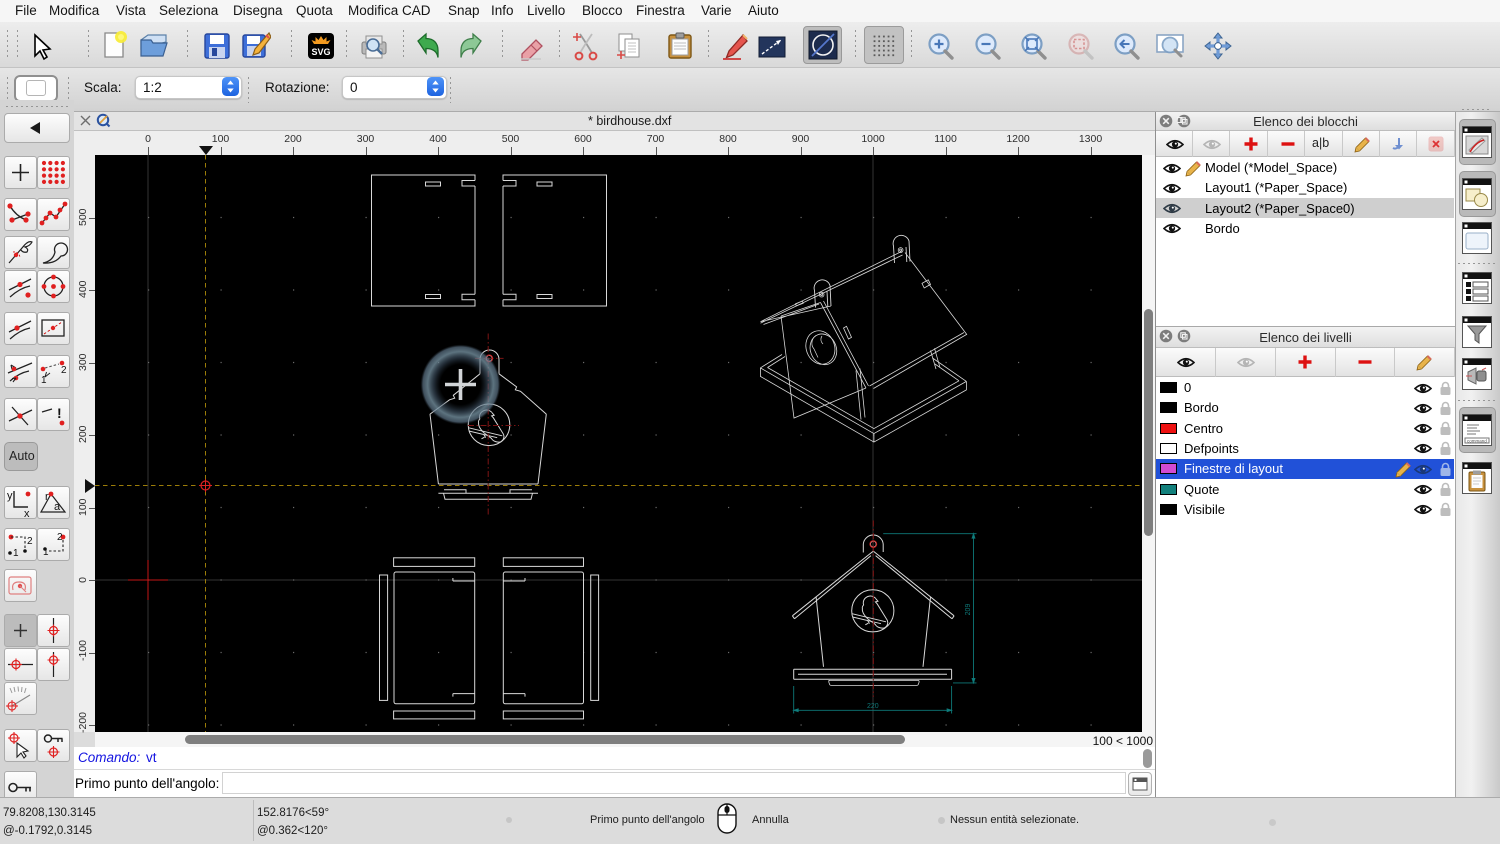 The image size is (1500, 844). Describe the element at coordinates (968, 610) in the screenshot. I see `svg-text: 209` at that location.